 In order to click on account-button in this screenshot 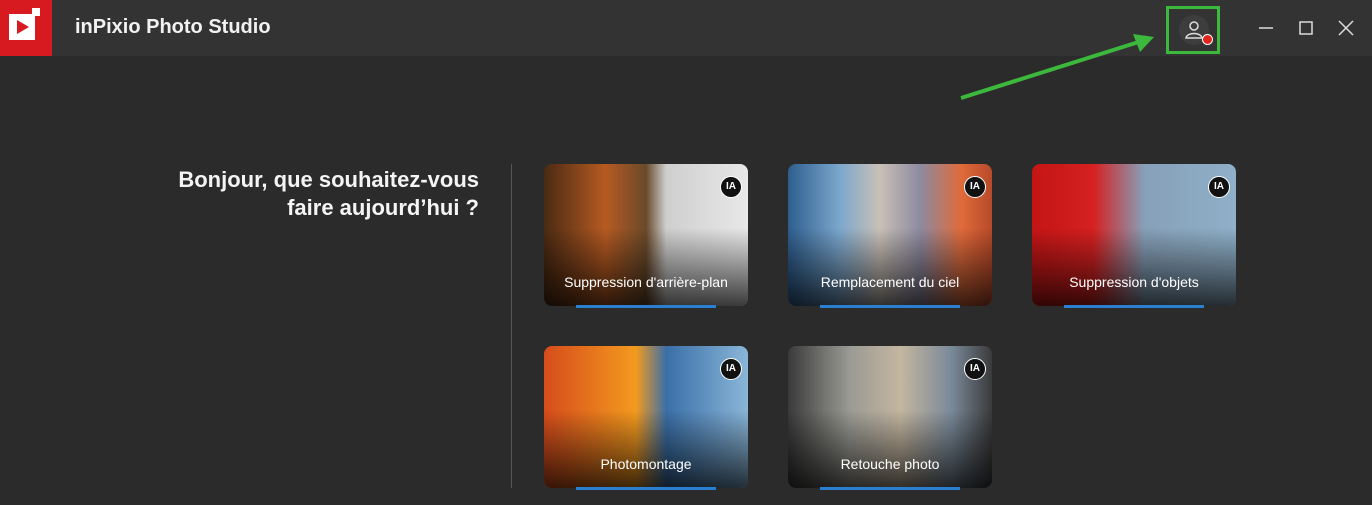, I will do `click(1193, 30)`.